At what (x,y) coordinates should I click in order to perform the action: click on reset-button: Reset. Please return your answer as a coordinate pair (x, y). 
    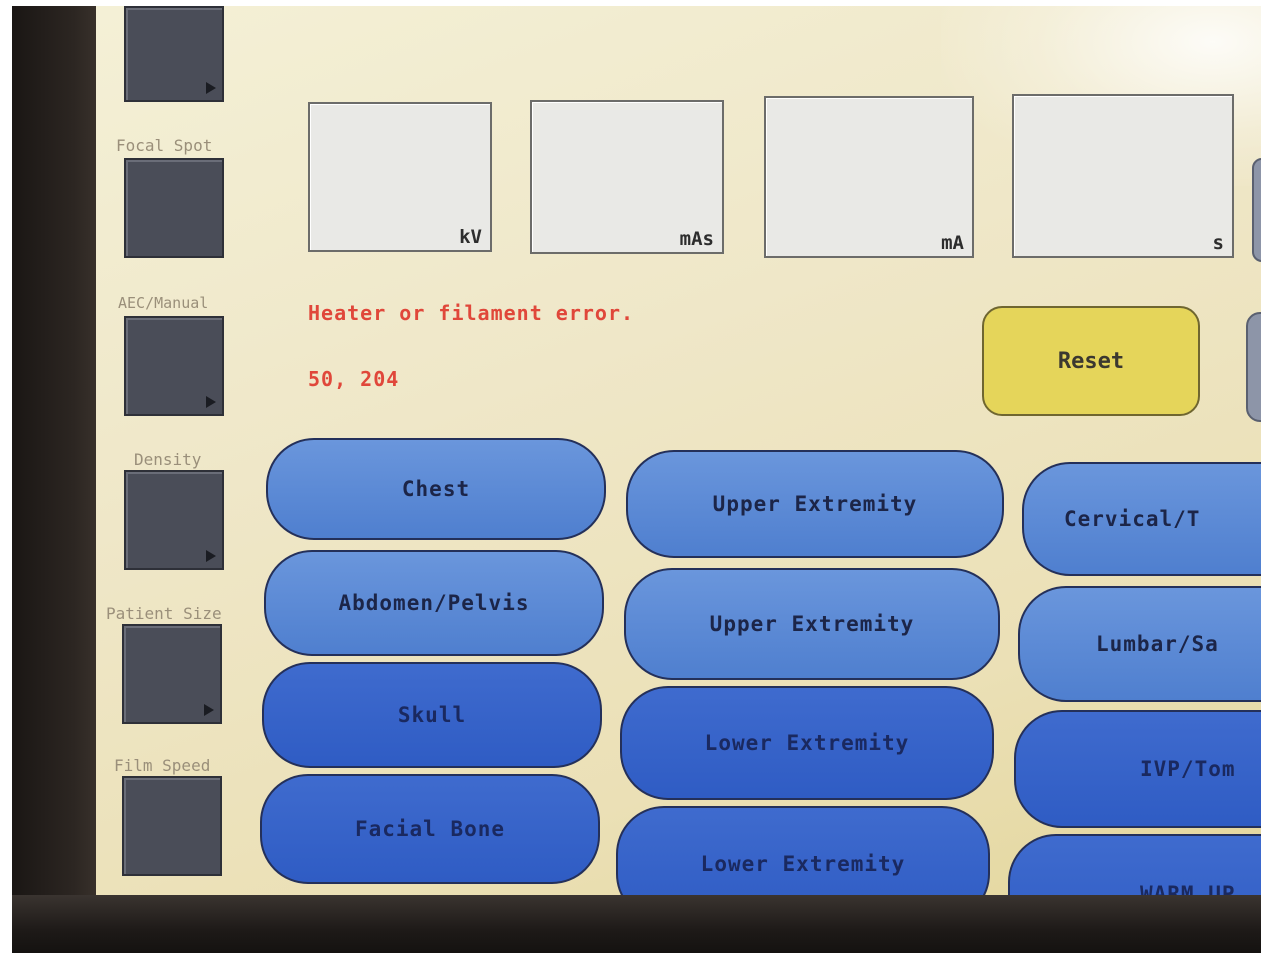
    Looking at the image, I should click on (1091, 361).